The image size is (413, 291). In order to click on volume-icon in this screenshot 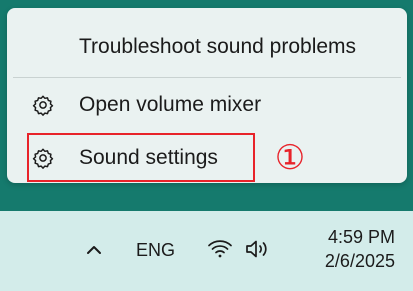, I will do `click(258, 249)`.